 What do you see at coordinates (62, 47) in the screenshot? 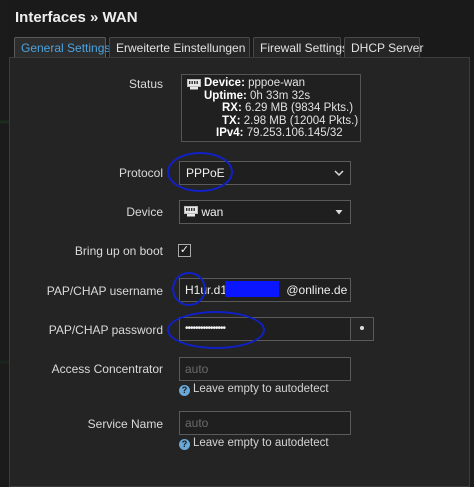
I see `tab-general-settings: General Settings` at bounding box center [62, 47].